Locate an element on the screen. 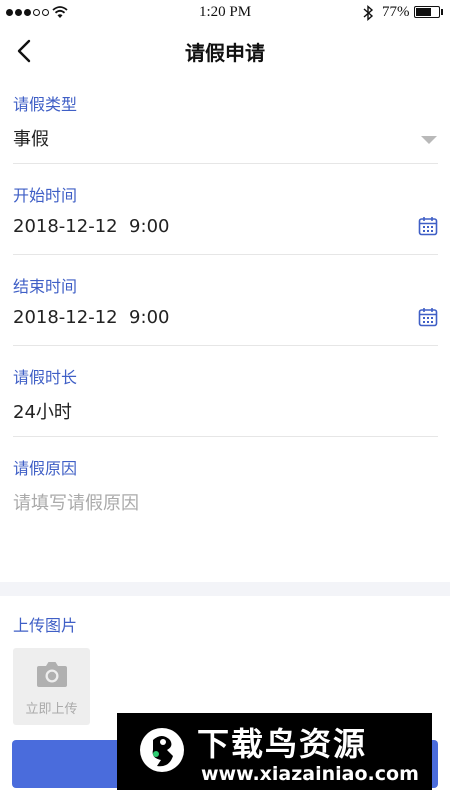 Image resolution: width=450 pixels, height=800 pixels. battery-icon is located at coordinates (427, 12).